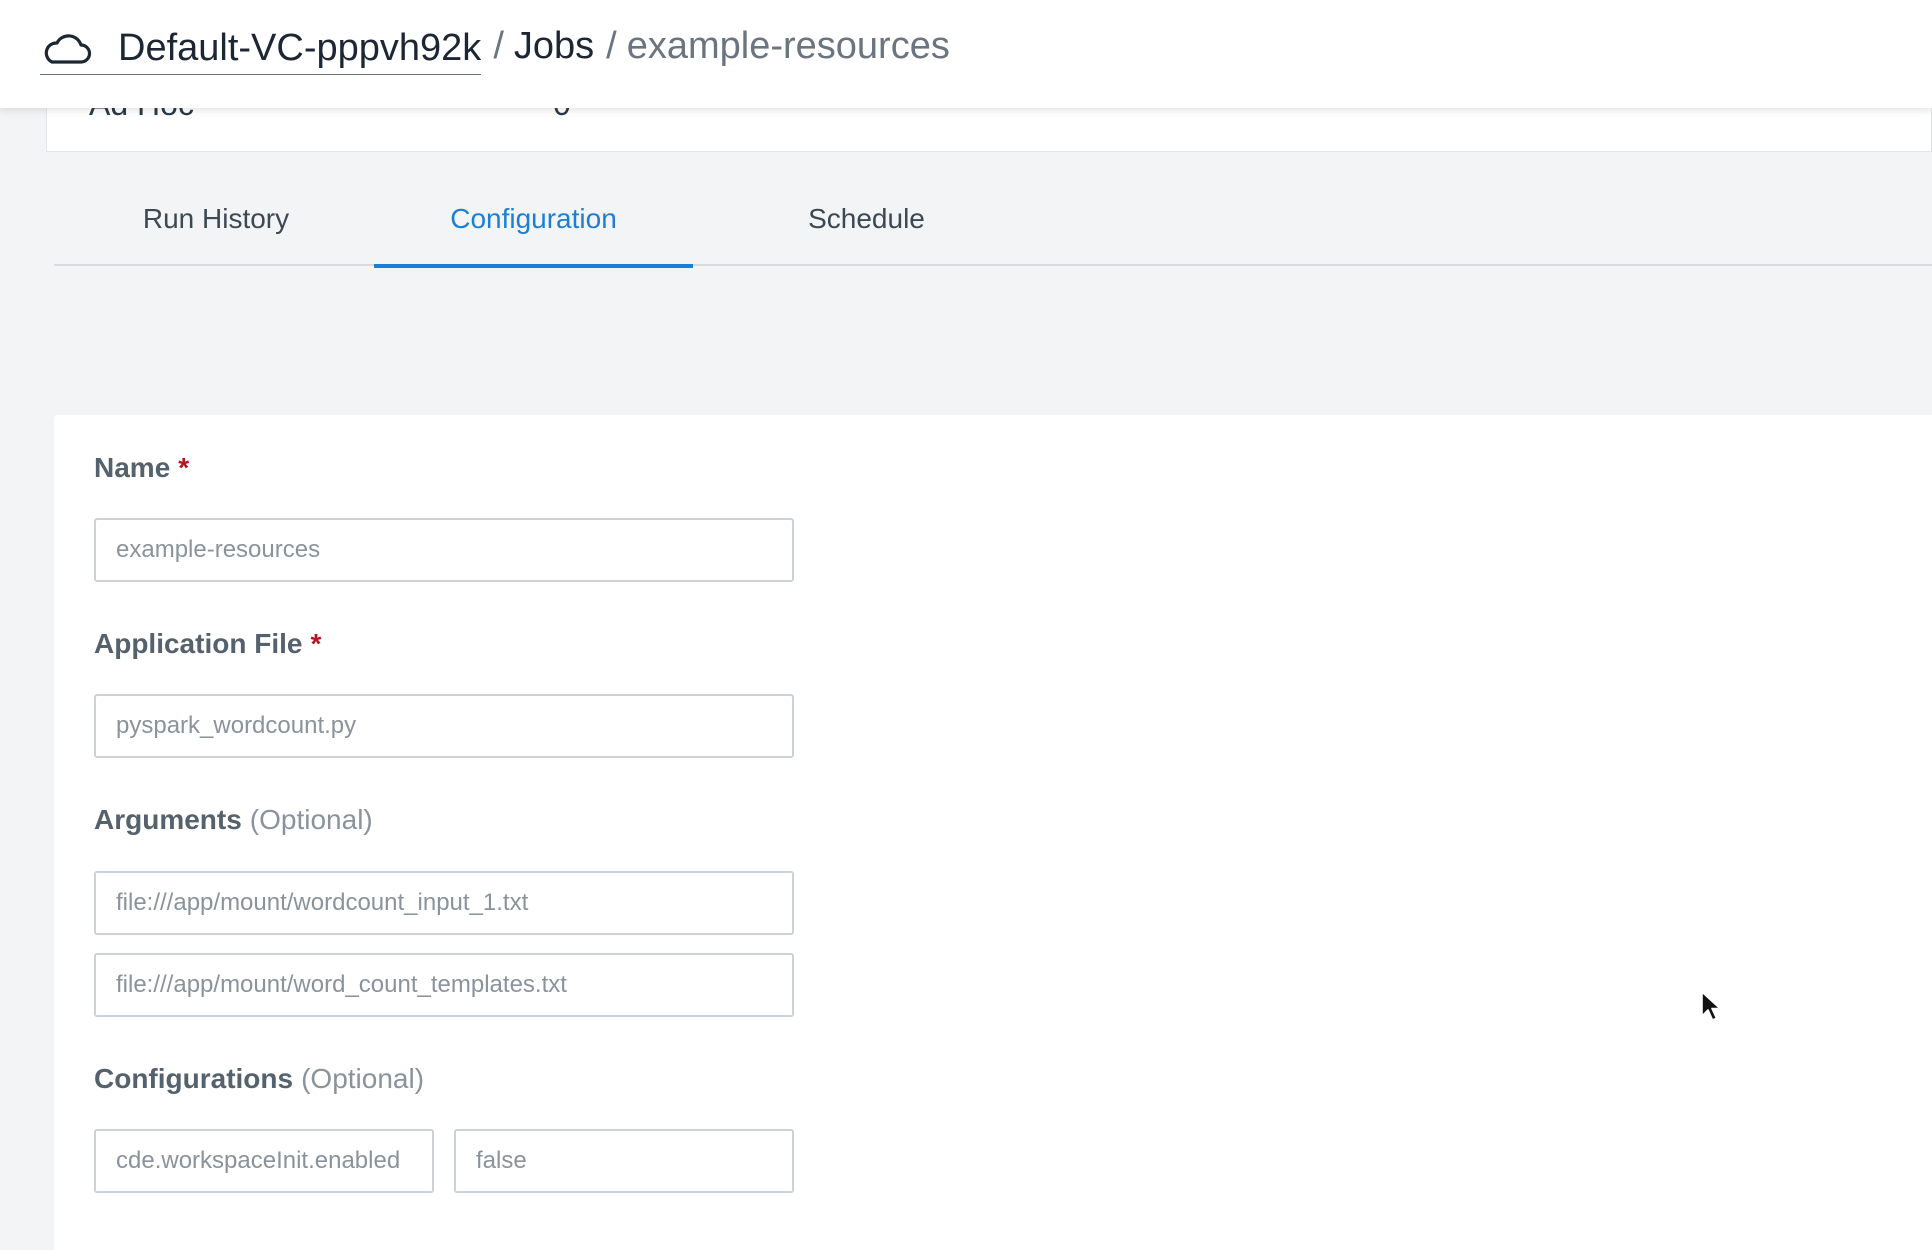 The width and height of the screenshot is (1932, 1250). I want to click on name-label: Name *, so click(141, 468).